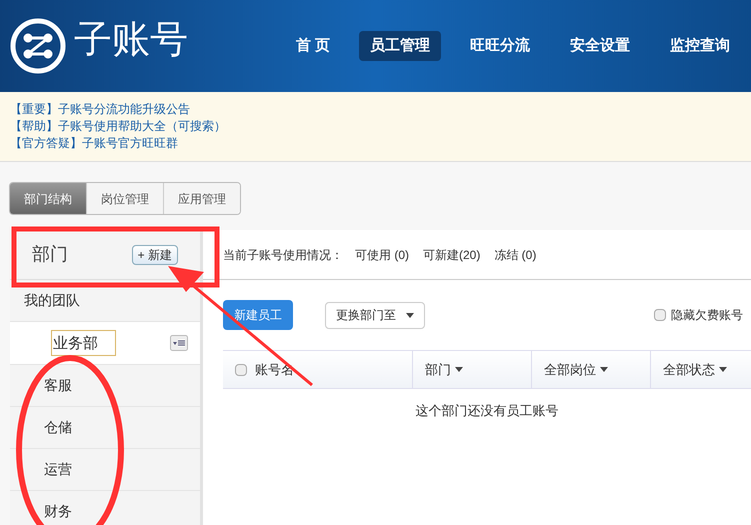 Image resolution: width=751 pixels, height=525 pixels. I want to click on hide-overdue-checkbox, so click(660, 315).